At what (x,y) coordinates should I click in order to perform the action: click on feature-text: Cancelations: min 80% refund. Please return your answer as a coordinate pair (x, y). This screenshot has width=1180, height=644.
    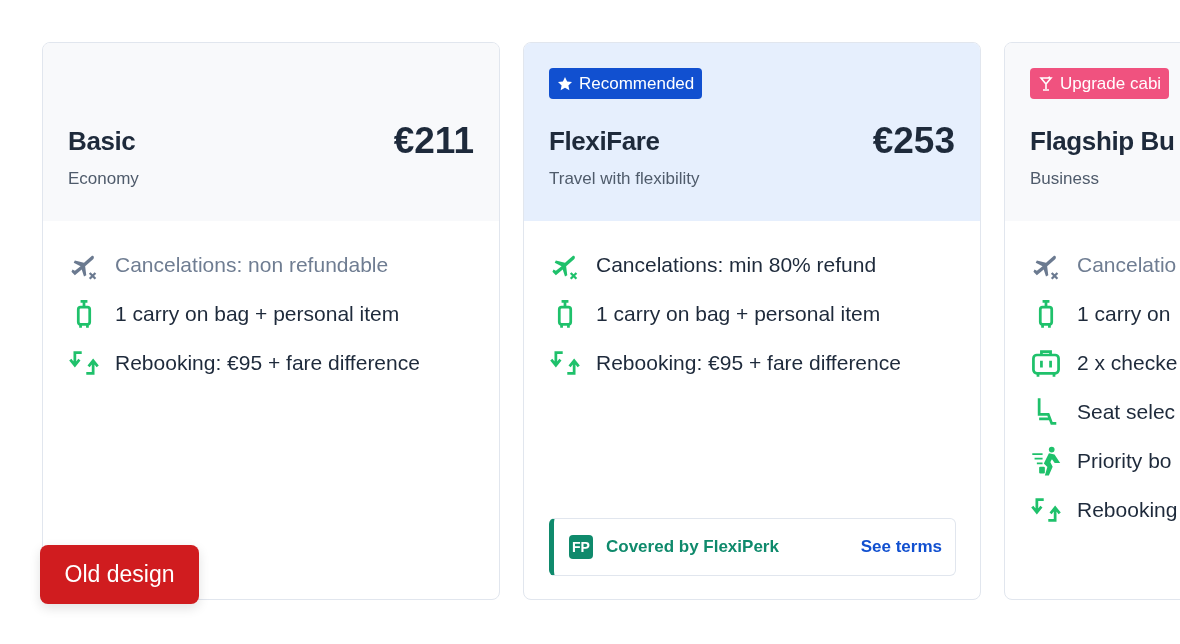
    Looking at the image, I should click on (736, 265).